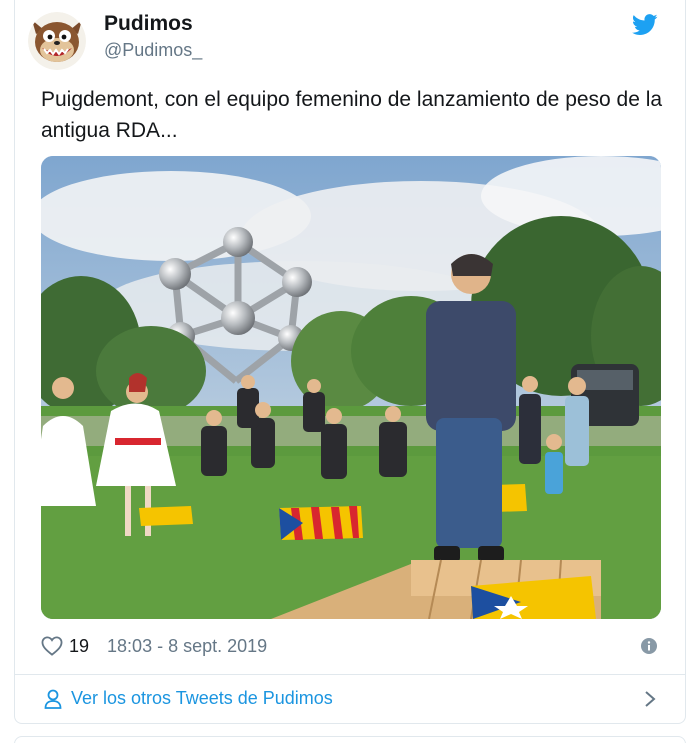  What do you see at coordinates (52, 646) in the screenshot?
I see `heart-icon` at bounding box center [52, 646].